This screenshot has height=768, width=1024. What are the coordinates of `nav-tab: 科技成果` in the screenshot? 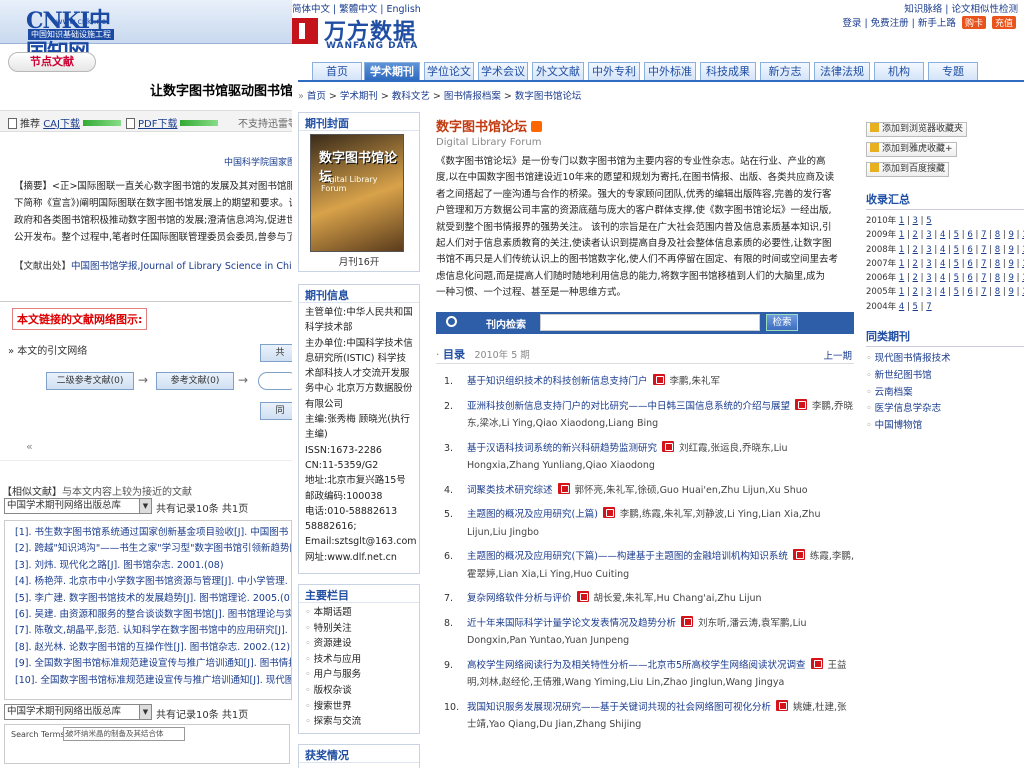 It's located at (728, 71).